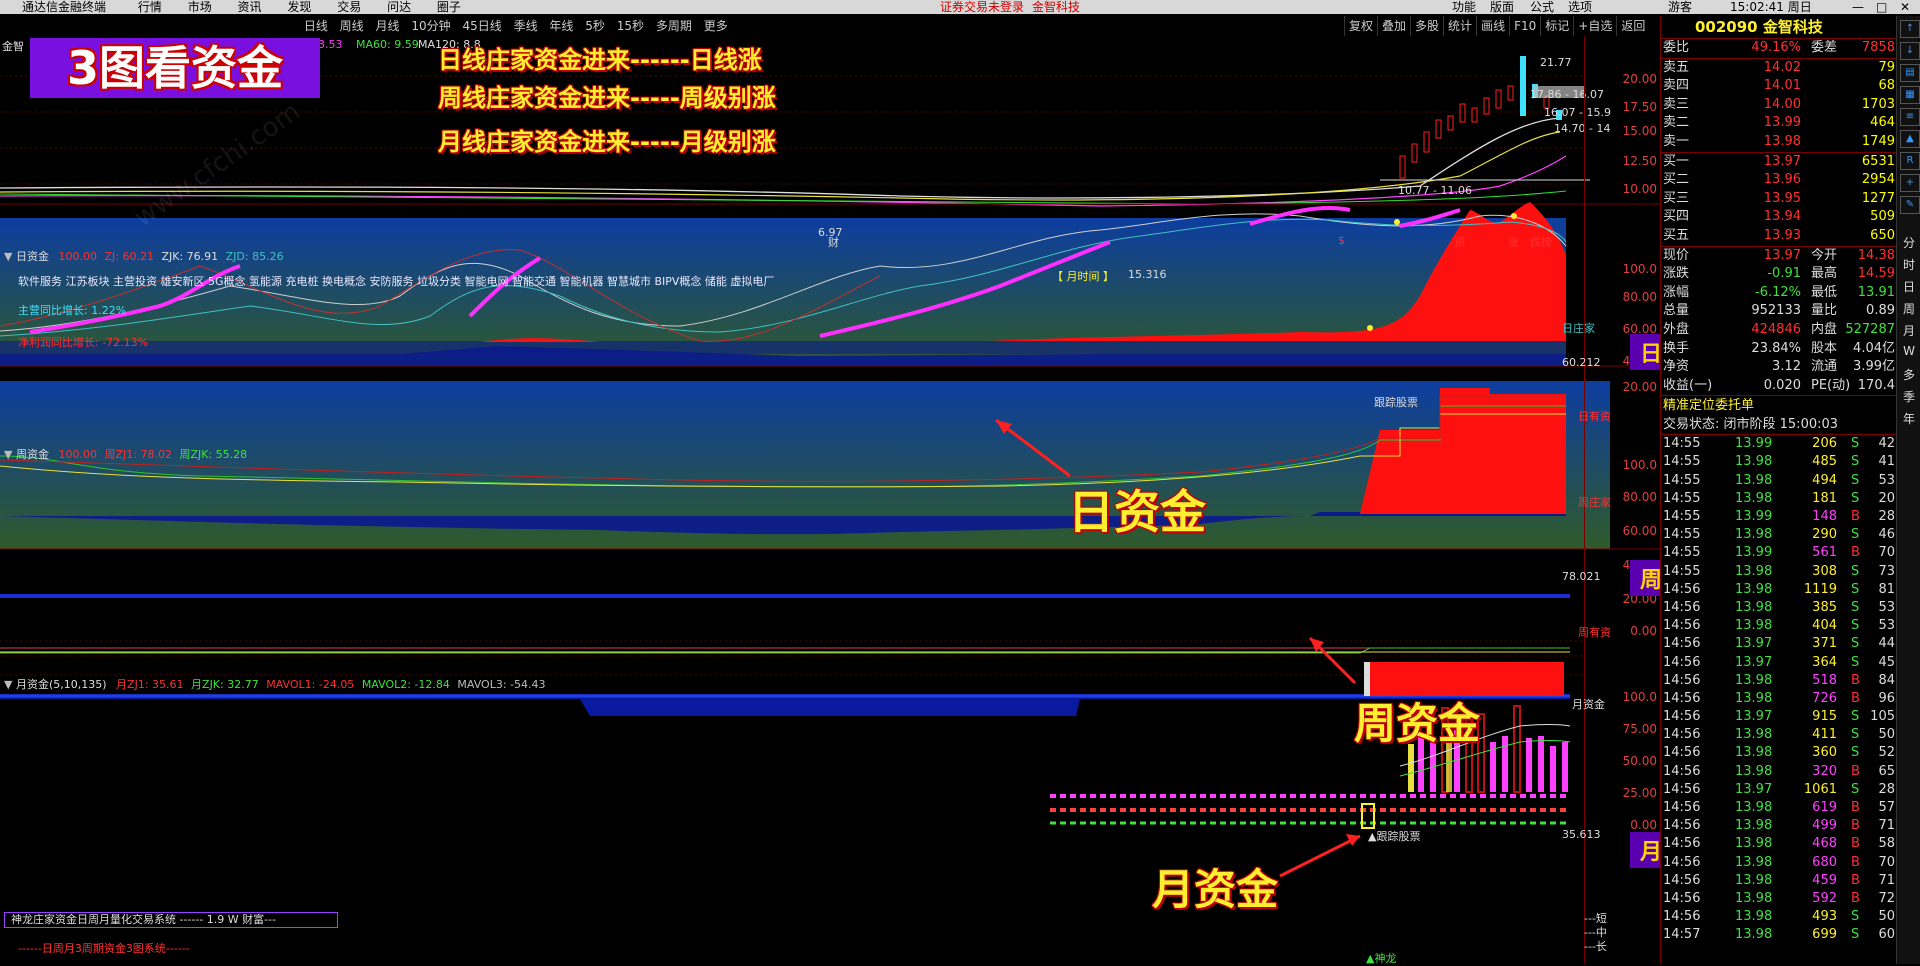  I want to click on tool-fanhui: 返回, so click(1632, 26).